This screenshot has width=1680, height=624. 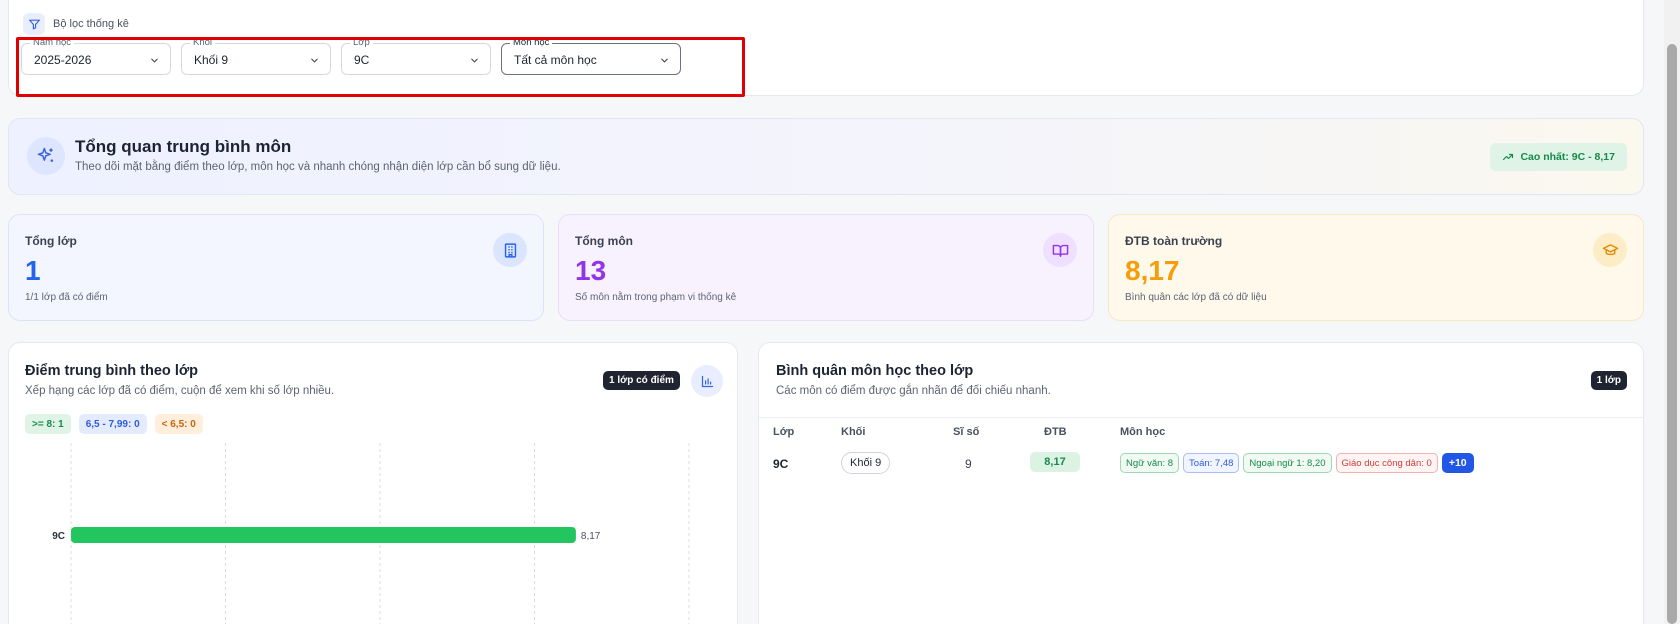 What do you see at coordinates (853, 432) in the screenshot?
I see `column-header-grade: Khối` at bounding box center [853, 432].